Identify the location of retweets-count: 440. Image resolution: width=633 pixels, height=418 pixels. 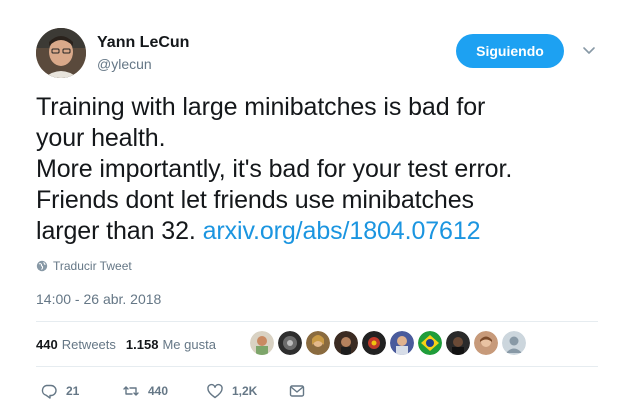
(47, 344).